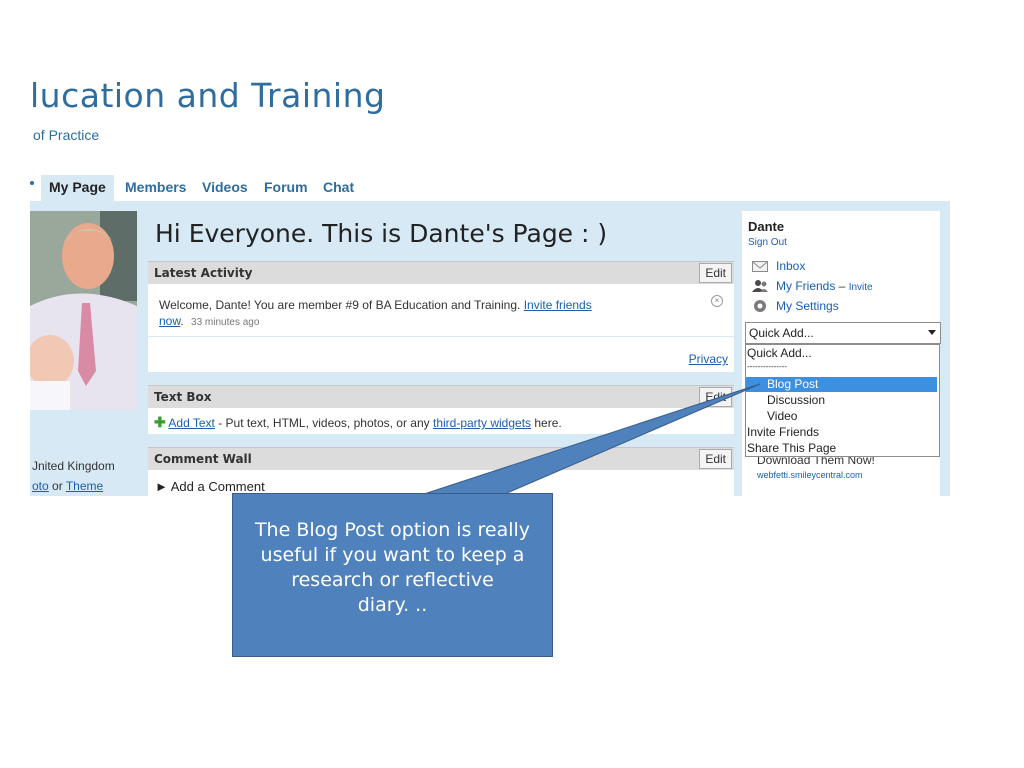  Describe the element at coordinates (392, 555) in the screenshot. I see `callout-line-2: useful if you want to keep a` at that location.